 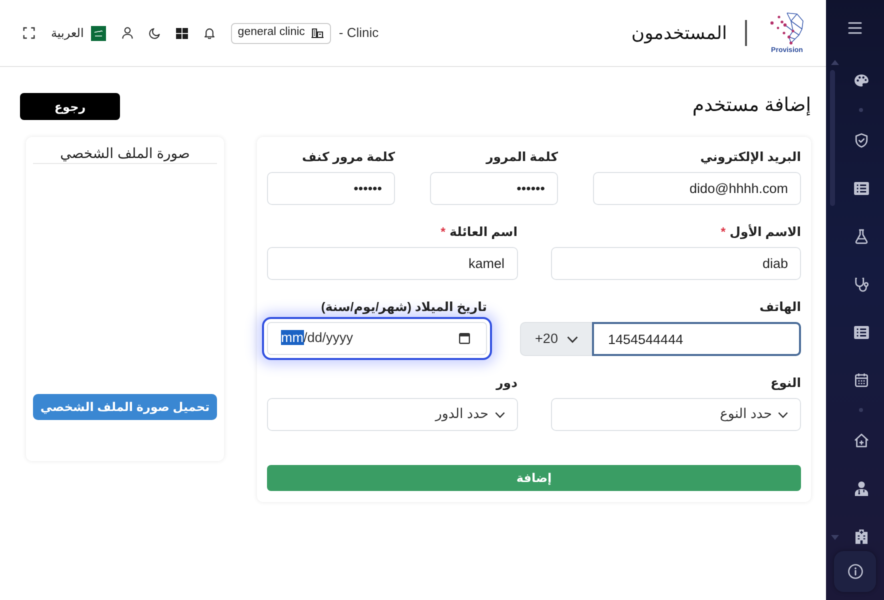 What do you see at coordinates (392, 414) in the screenshot?
I see `dropdown-field: حدد الدور` at bounding box center [392, 414].